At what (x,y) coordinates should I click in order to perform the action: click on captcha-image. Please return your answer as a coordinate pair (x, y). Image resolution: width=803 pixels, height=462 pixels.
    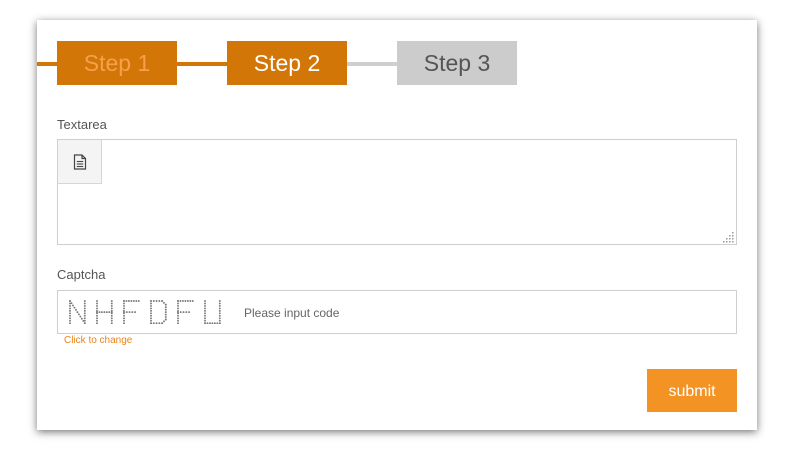
    Looking at the image, I should click on (148, 312).